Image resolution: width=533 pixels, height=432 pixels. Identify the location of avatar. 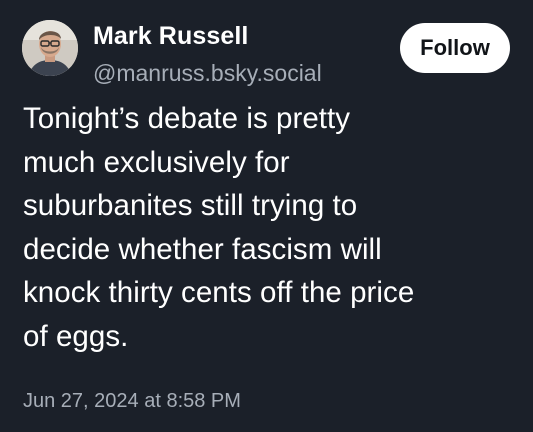
(50, 48).